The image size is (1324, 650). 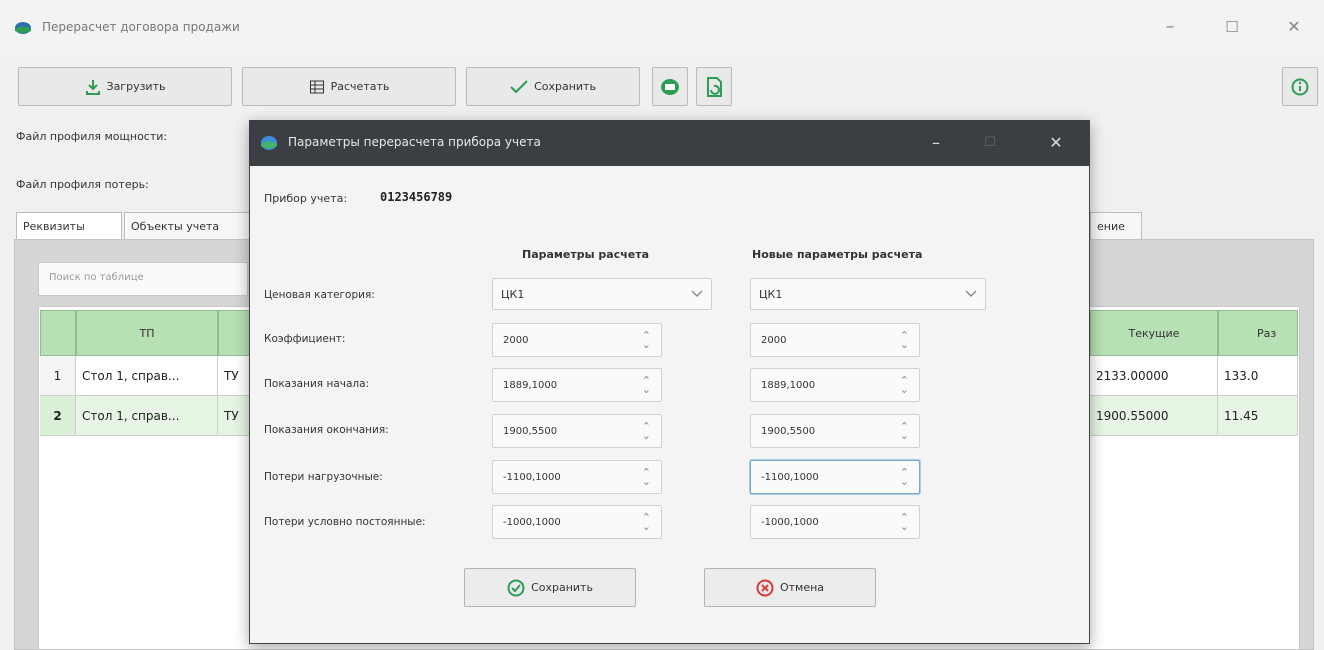 What do you see at coordinates (532, 477) in the screenshot?
I see `load-losses-value: -1100,1000` at bounding box center [532, 477].